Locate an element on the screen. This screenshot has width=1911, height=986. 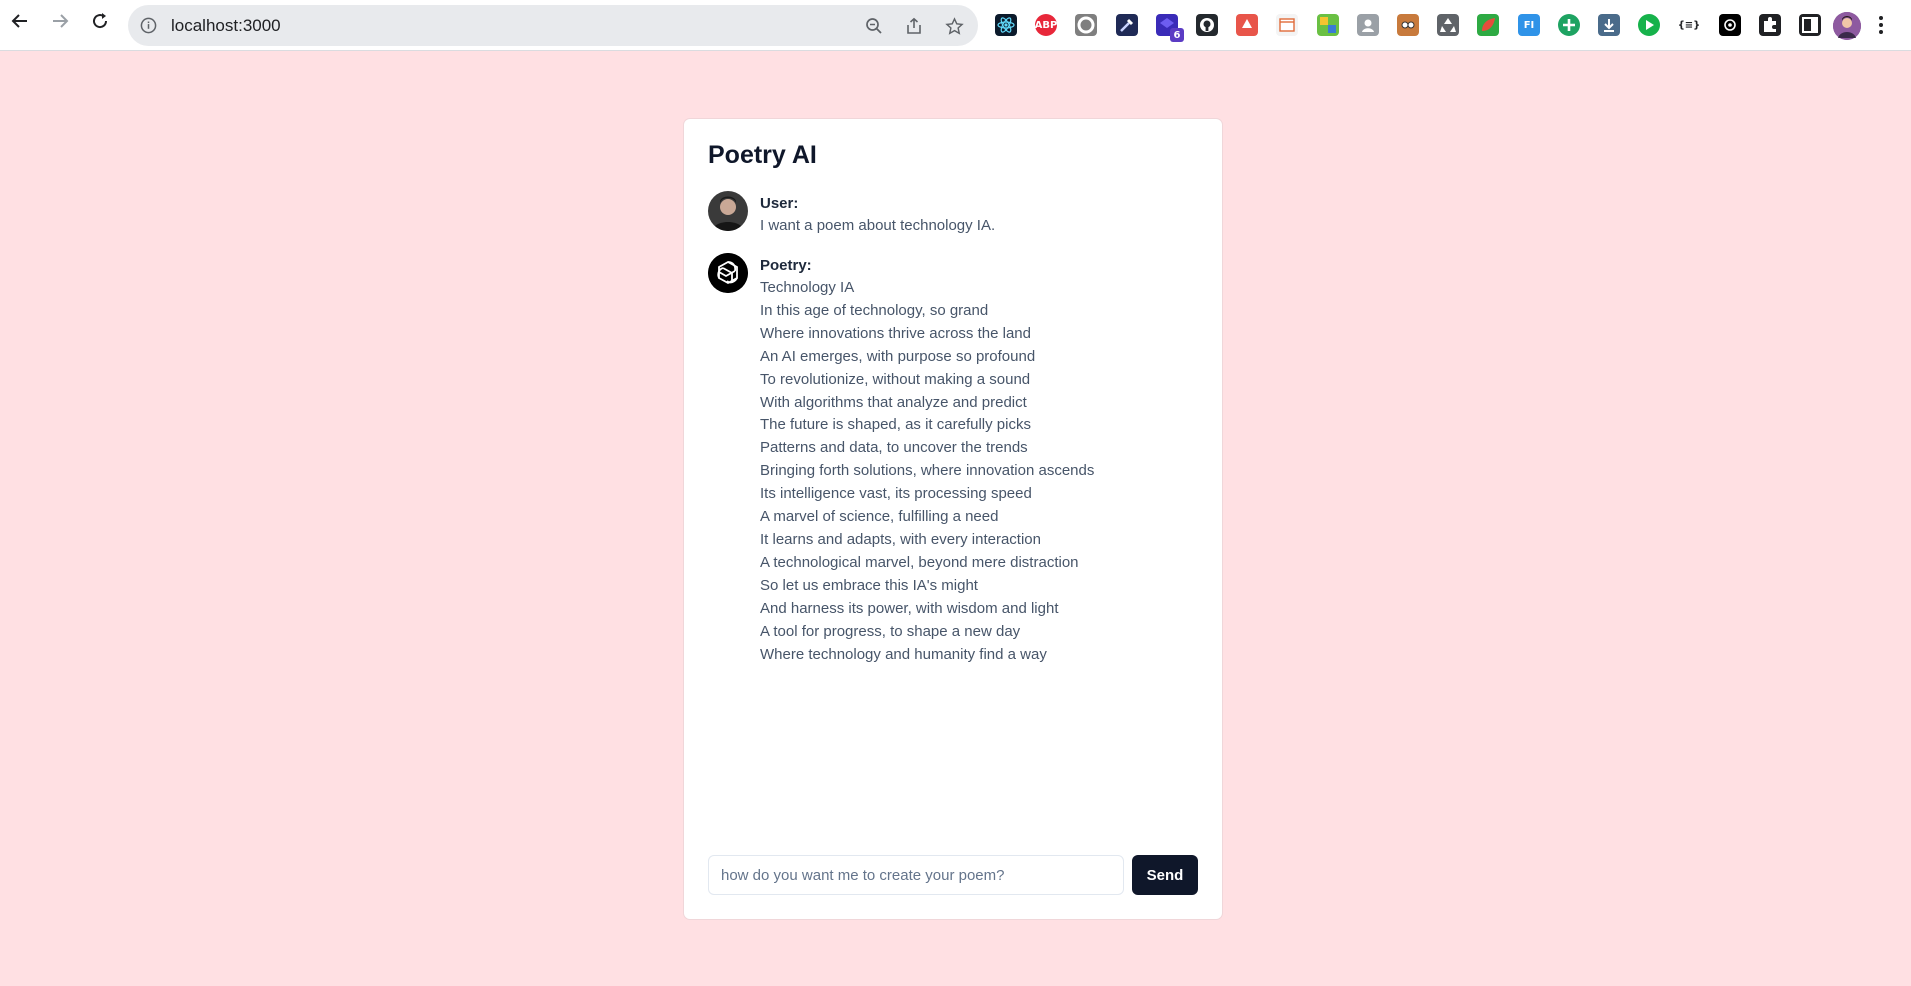
puzzle-icon is located at coordinates (1770, 25).